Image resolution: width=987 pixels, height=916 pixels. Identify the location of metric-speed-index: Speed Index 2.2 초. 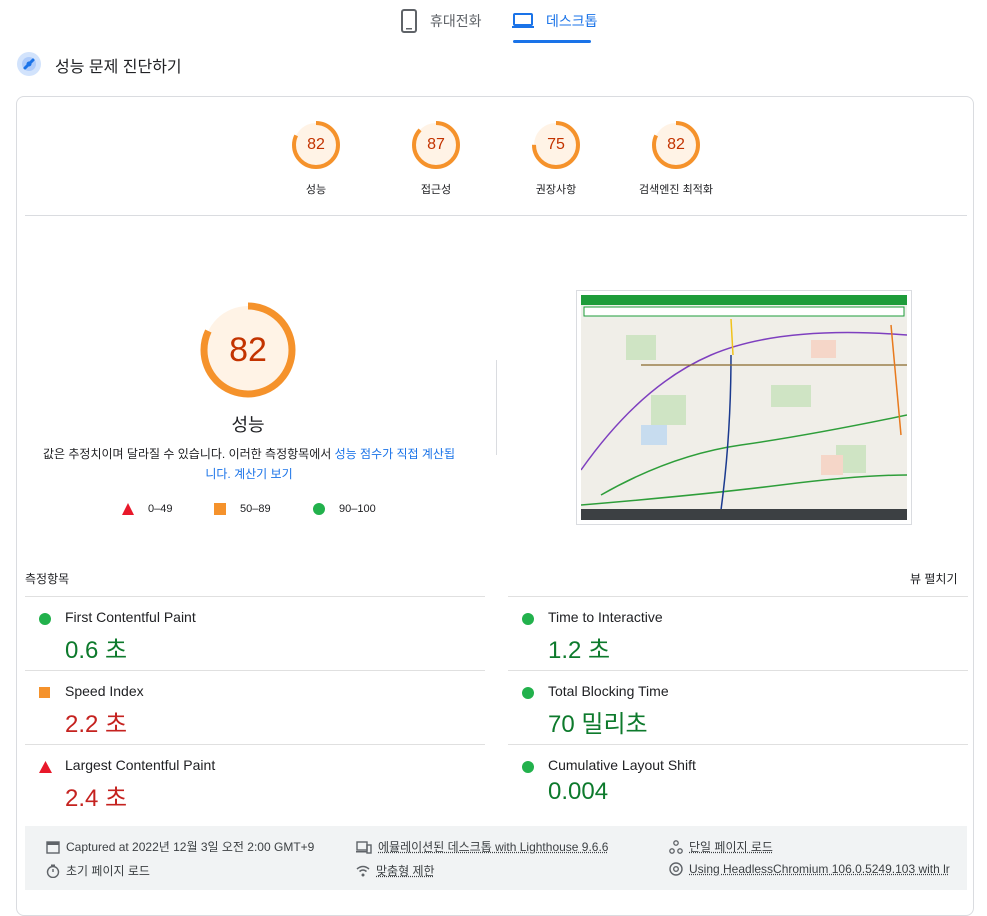
(255, 707).